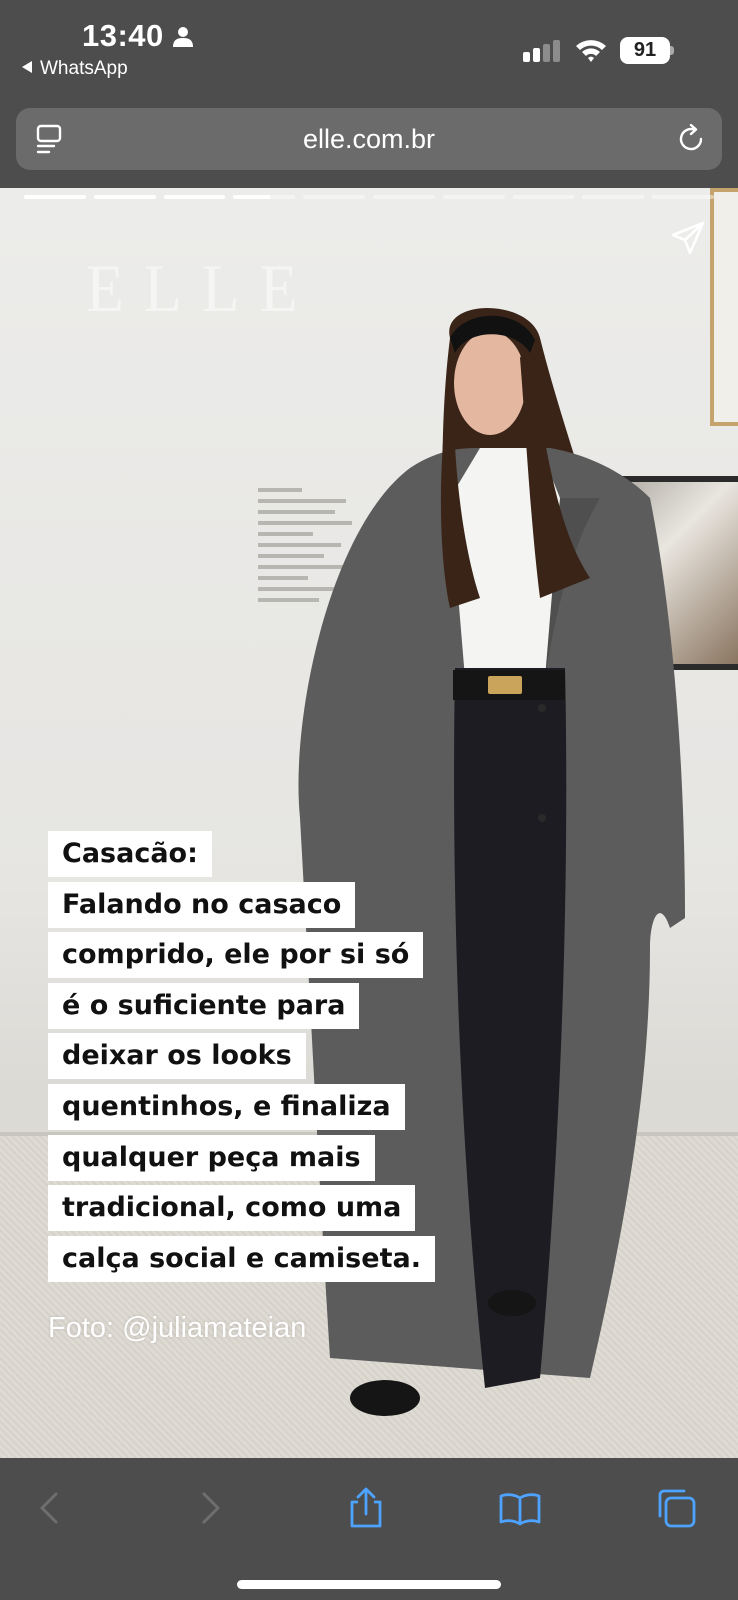 The image size is (738, 1600). Describe the element at coordinates (688, 238) in the screenshot. I see `send-icon` at that location.